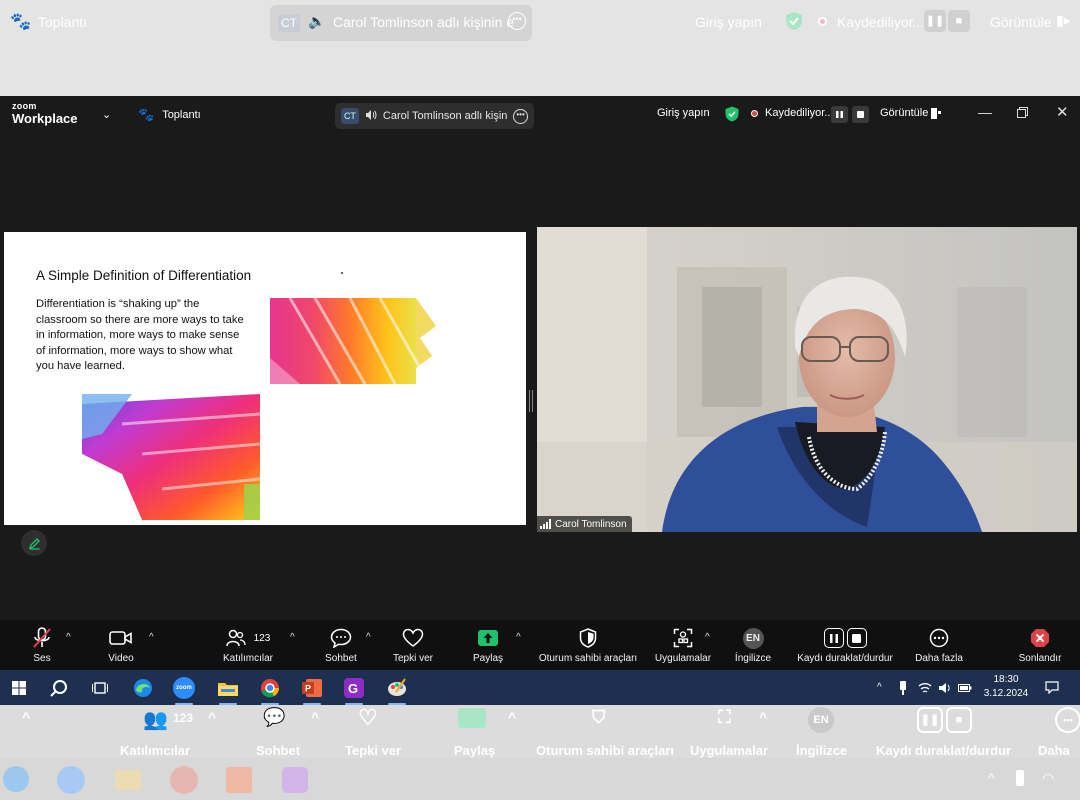 The height and width of the screenshot is (800, 1080). I want to click on participants-options-caret: ^, so click(292, 637).